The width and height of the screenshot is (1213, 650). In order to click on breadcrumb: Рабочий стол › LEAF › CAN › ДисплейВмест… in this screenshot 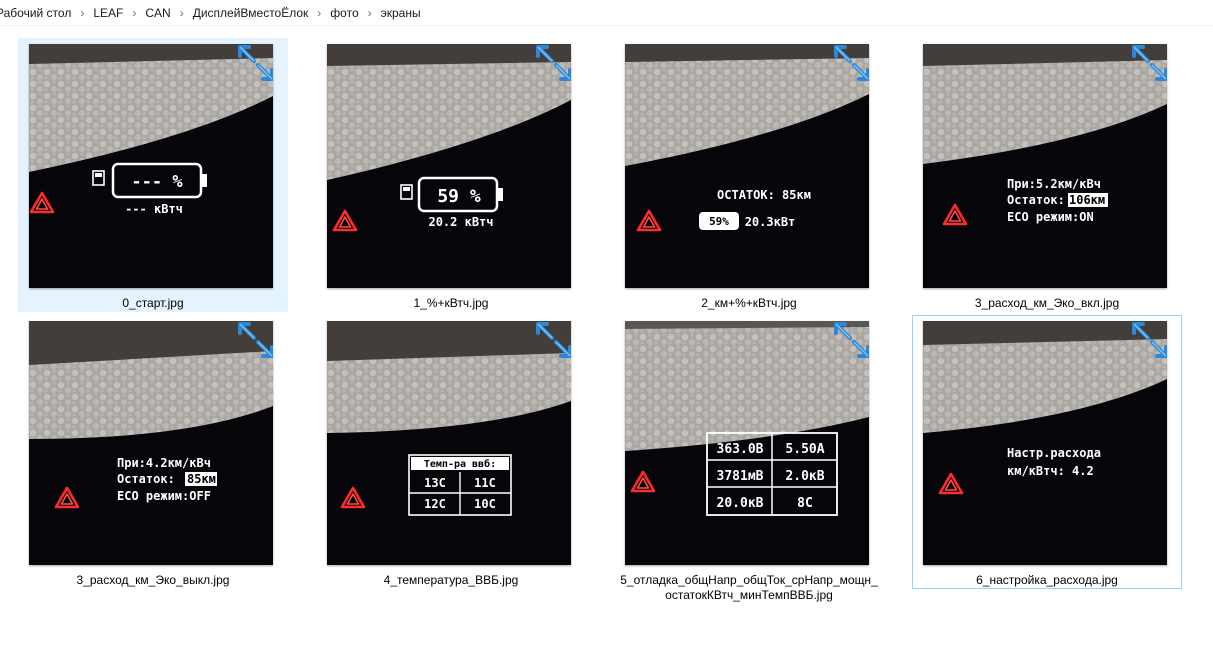, I will do `click(210, 13)`.